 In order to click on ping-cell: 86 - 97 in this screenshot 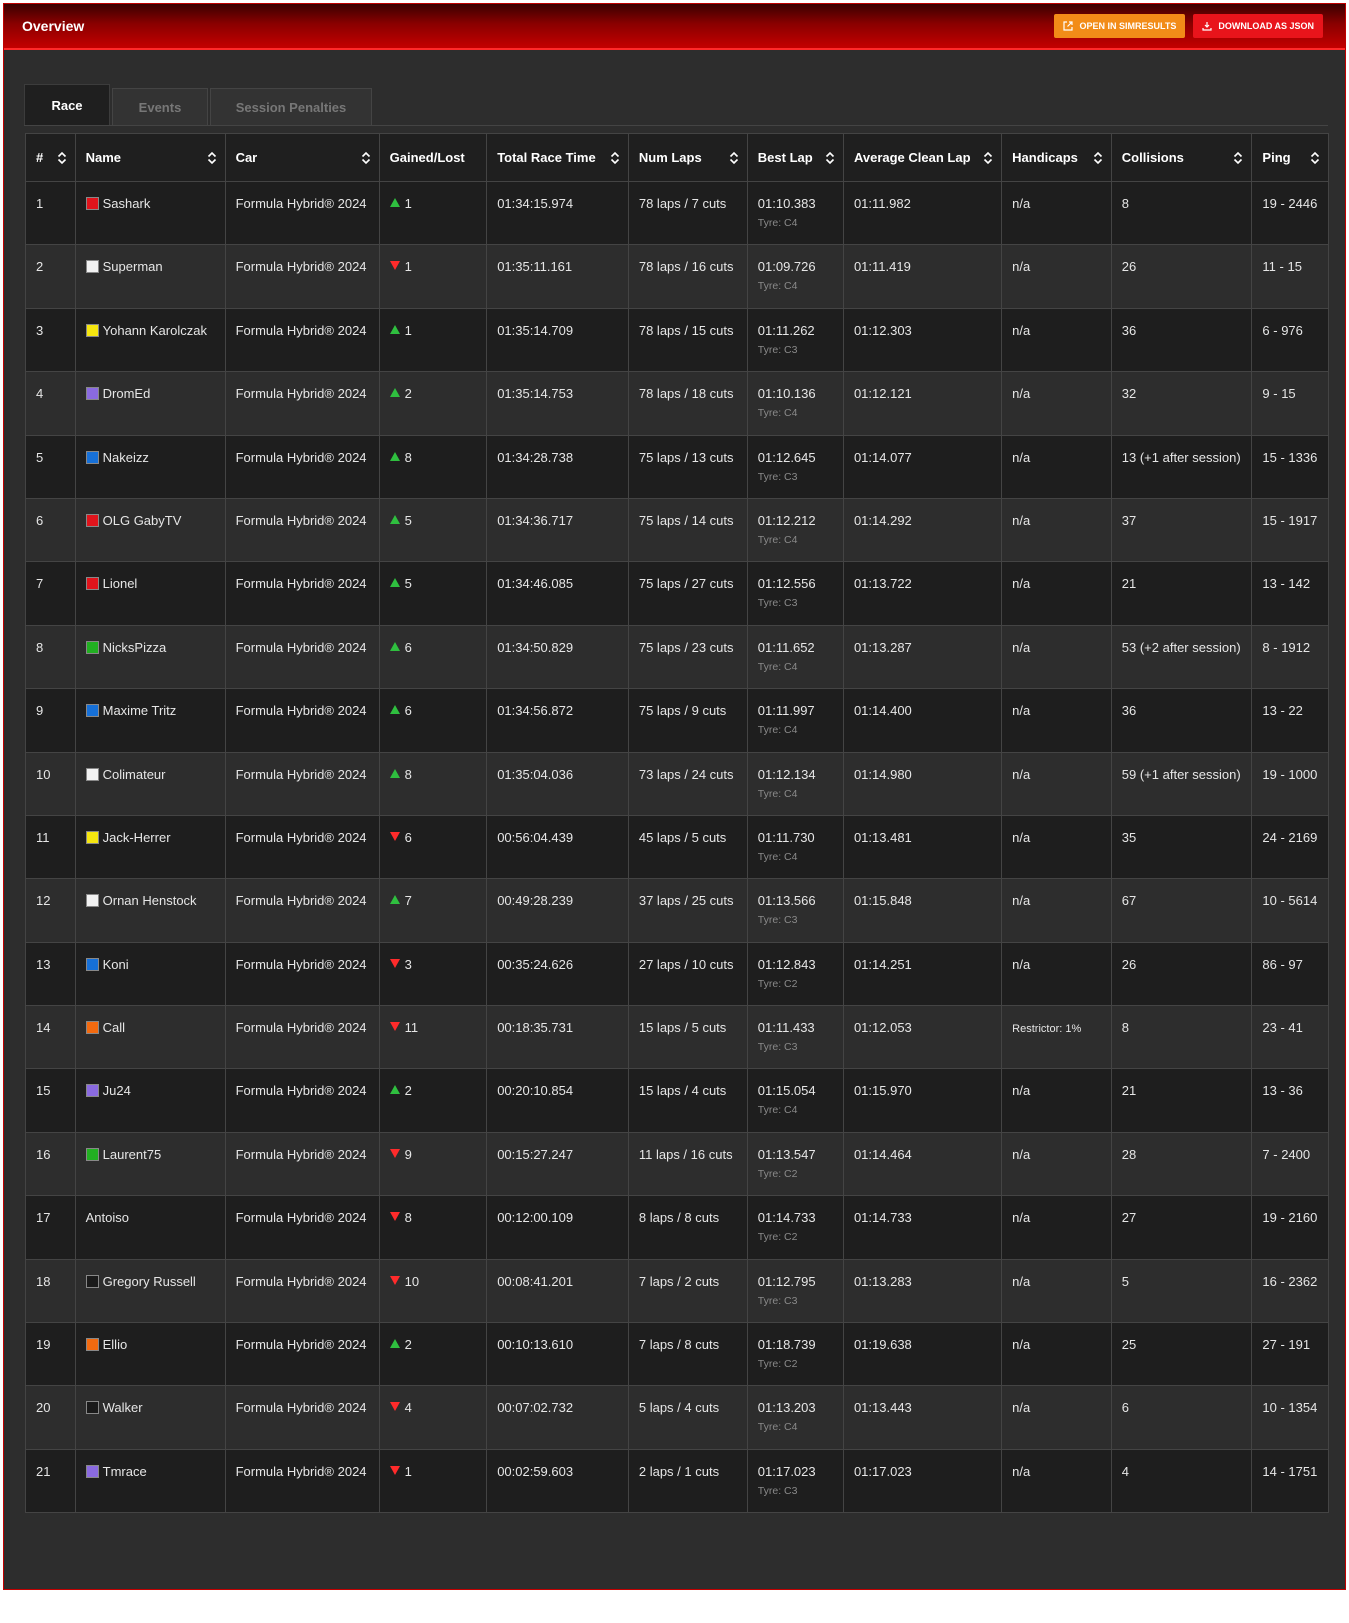, I will do `click(1290, 974)`.